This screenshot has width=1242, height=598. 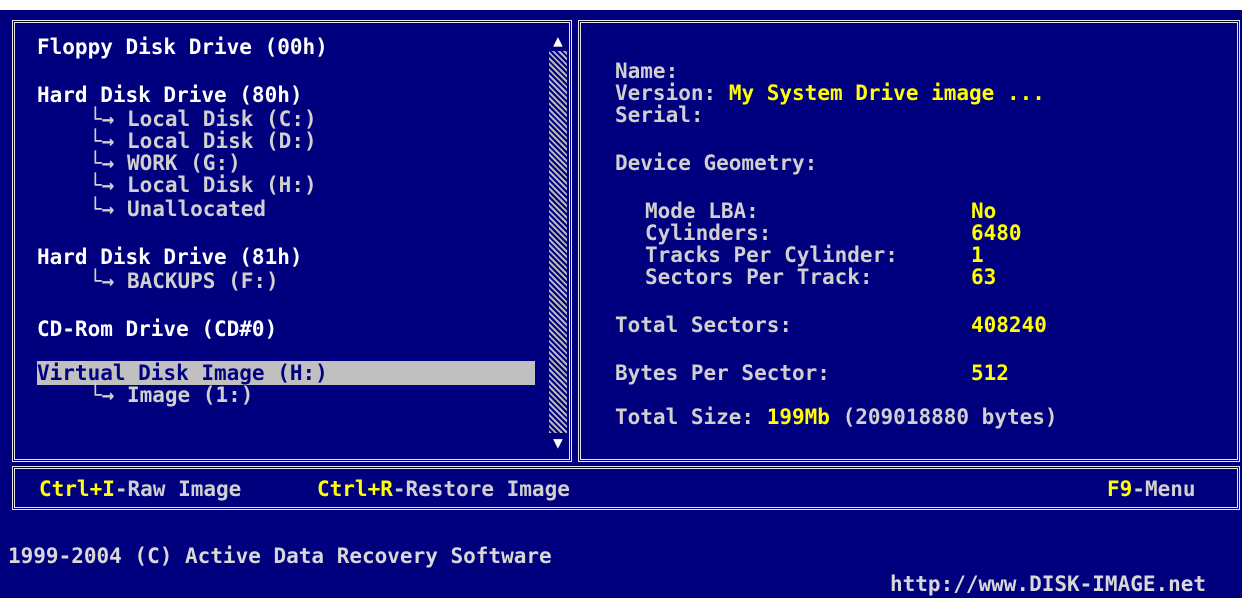 I want to click on website-url: http://www.DISK-IMAGE.net, so click(x=1048, y=584).